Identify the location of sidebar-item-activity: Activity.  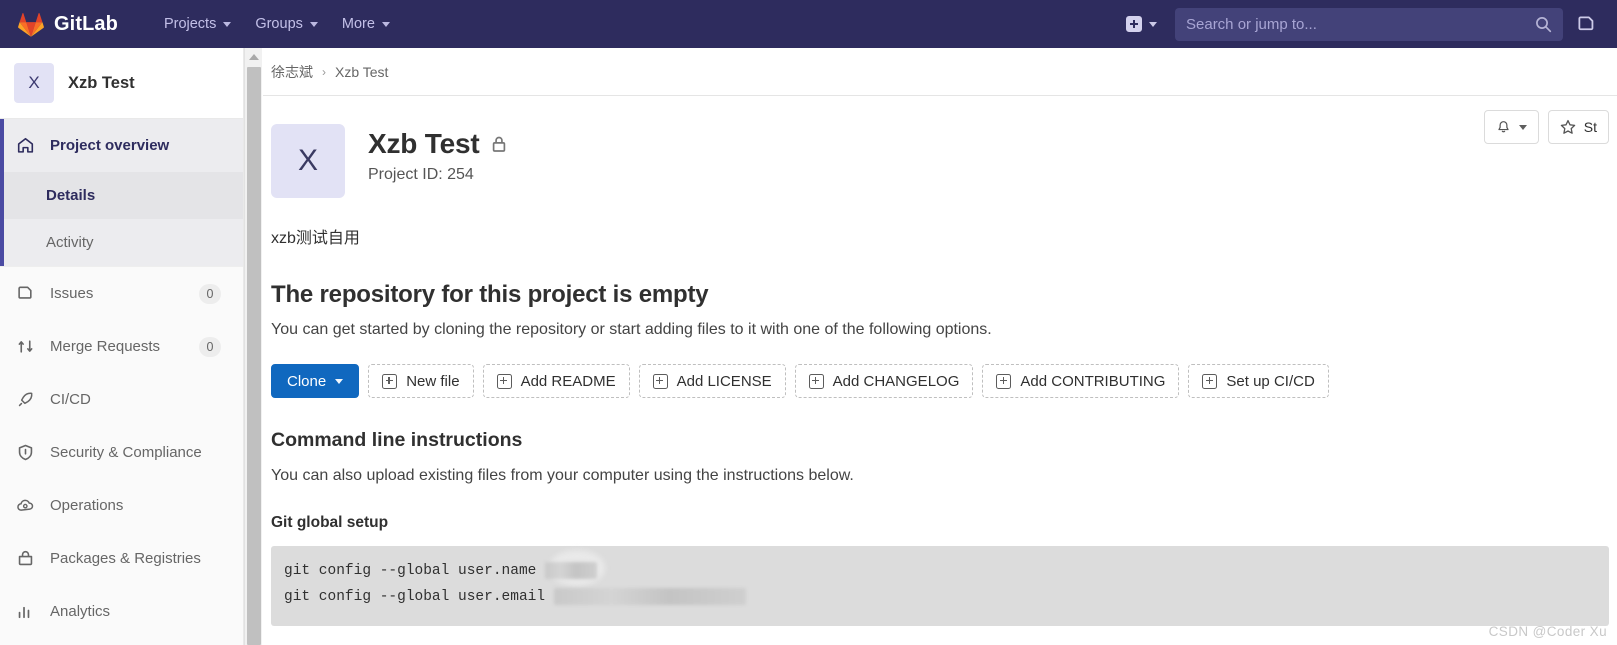
(121, 242).